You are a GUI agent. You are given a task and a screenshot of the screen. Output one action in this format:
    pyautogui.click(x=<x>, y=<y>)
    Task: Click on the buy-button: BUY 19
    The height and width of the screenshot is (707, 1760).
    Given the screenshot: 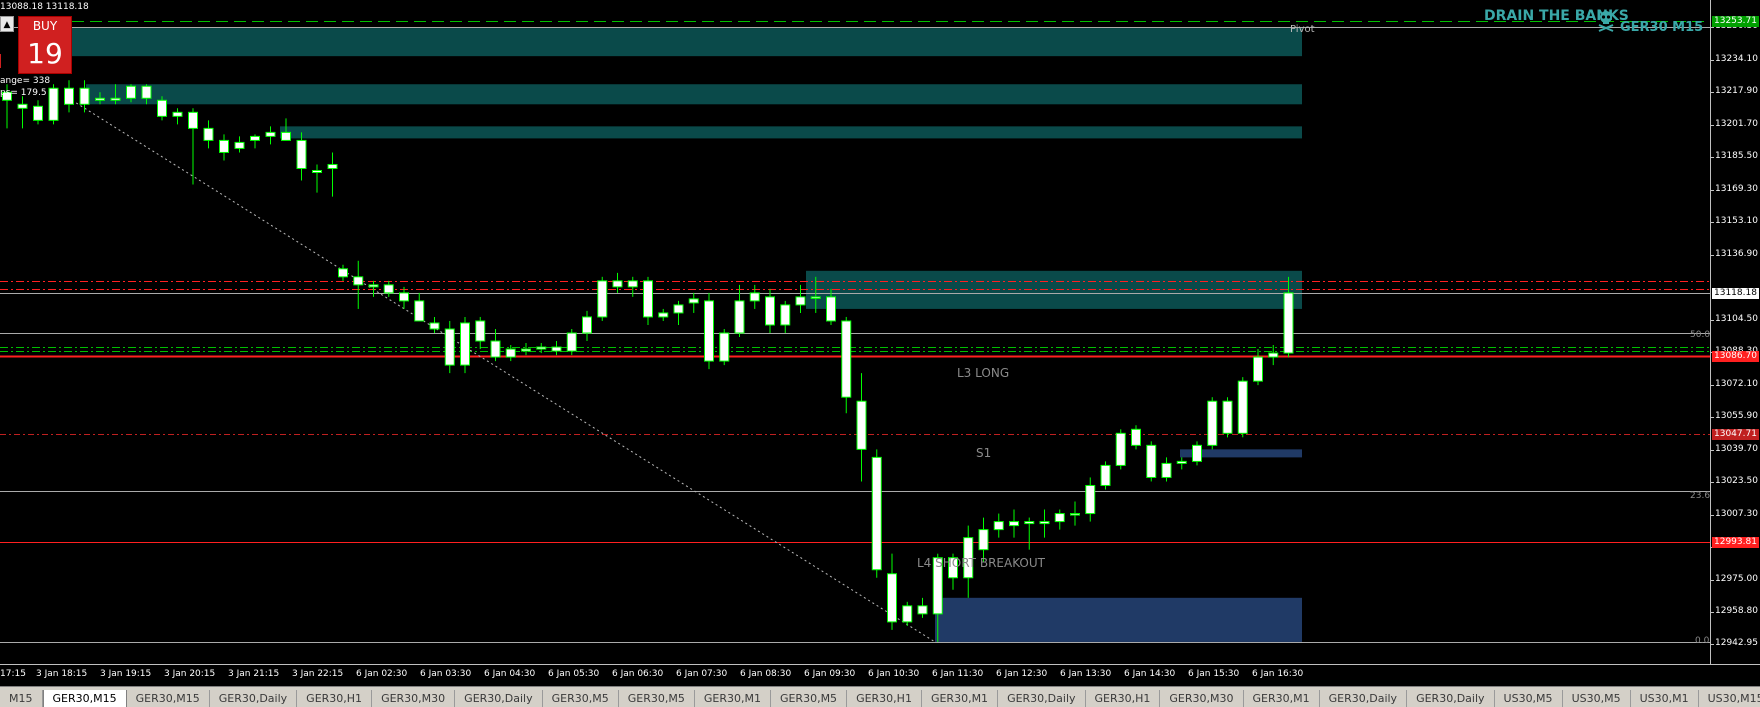 What is the action you would take?
    pyautogui.click(x=45, y=45)
    